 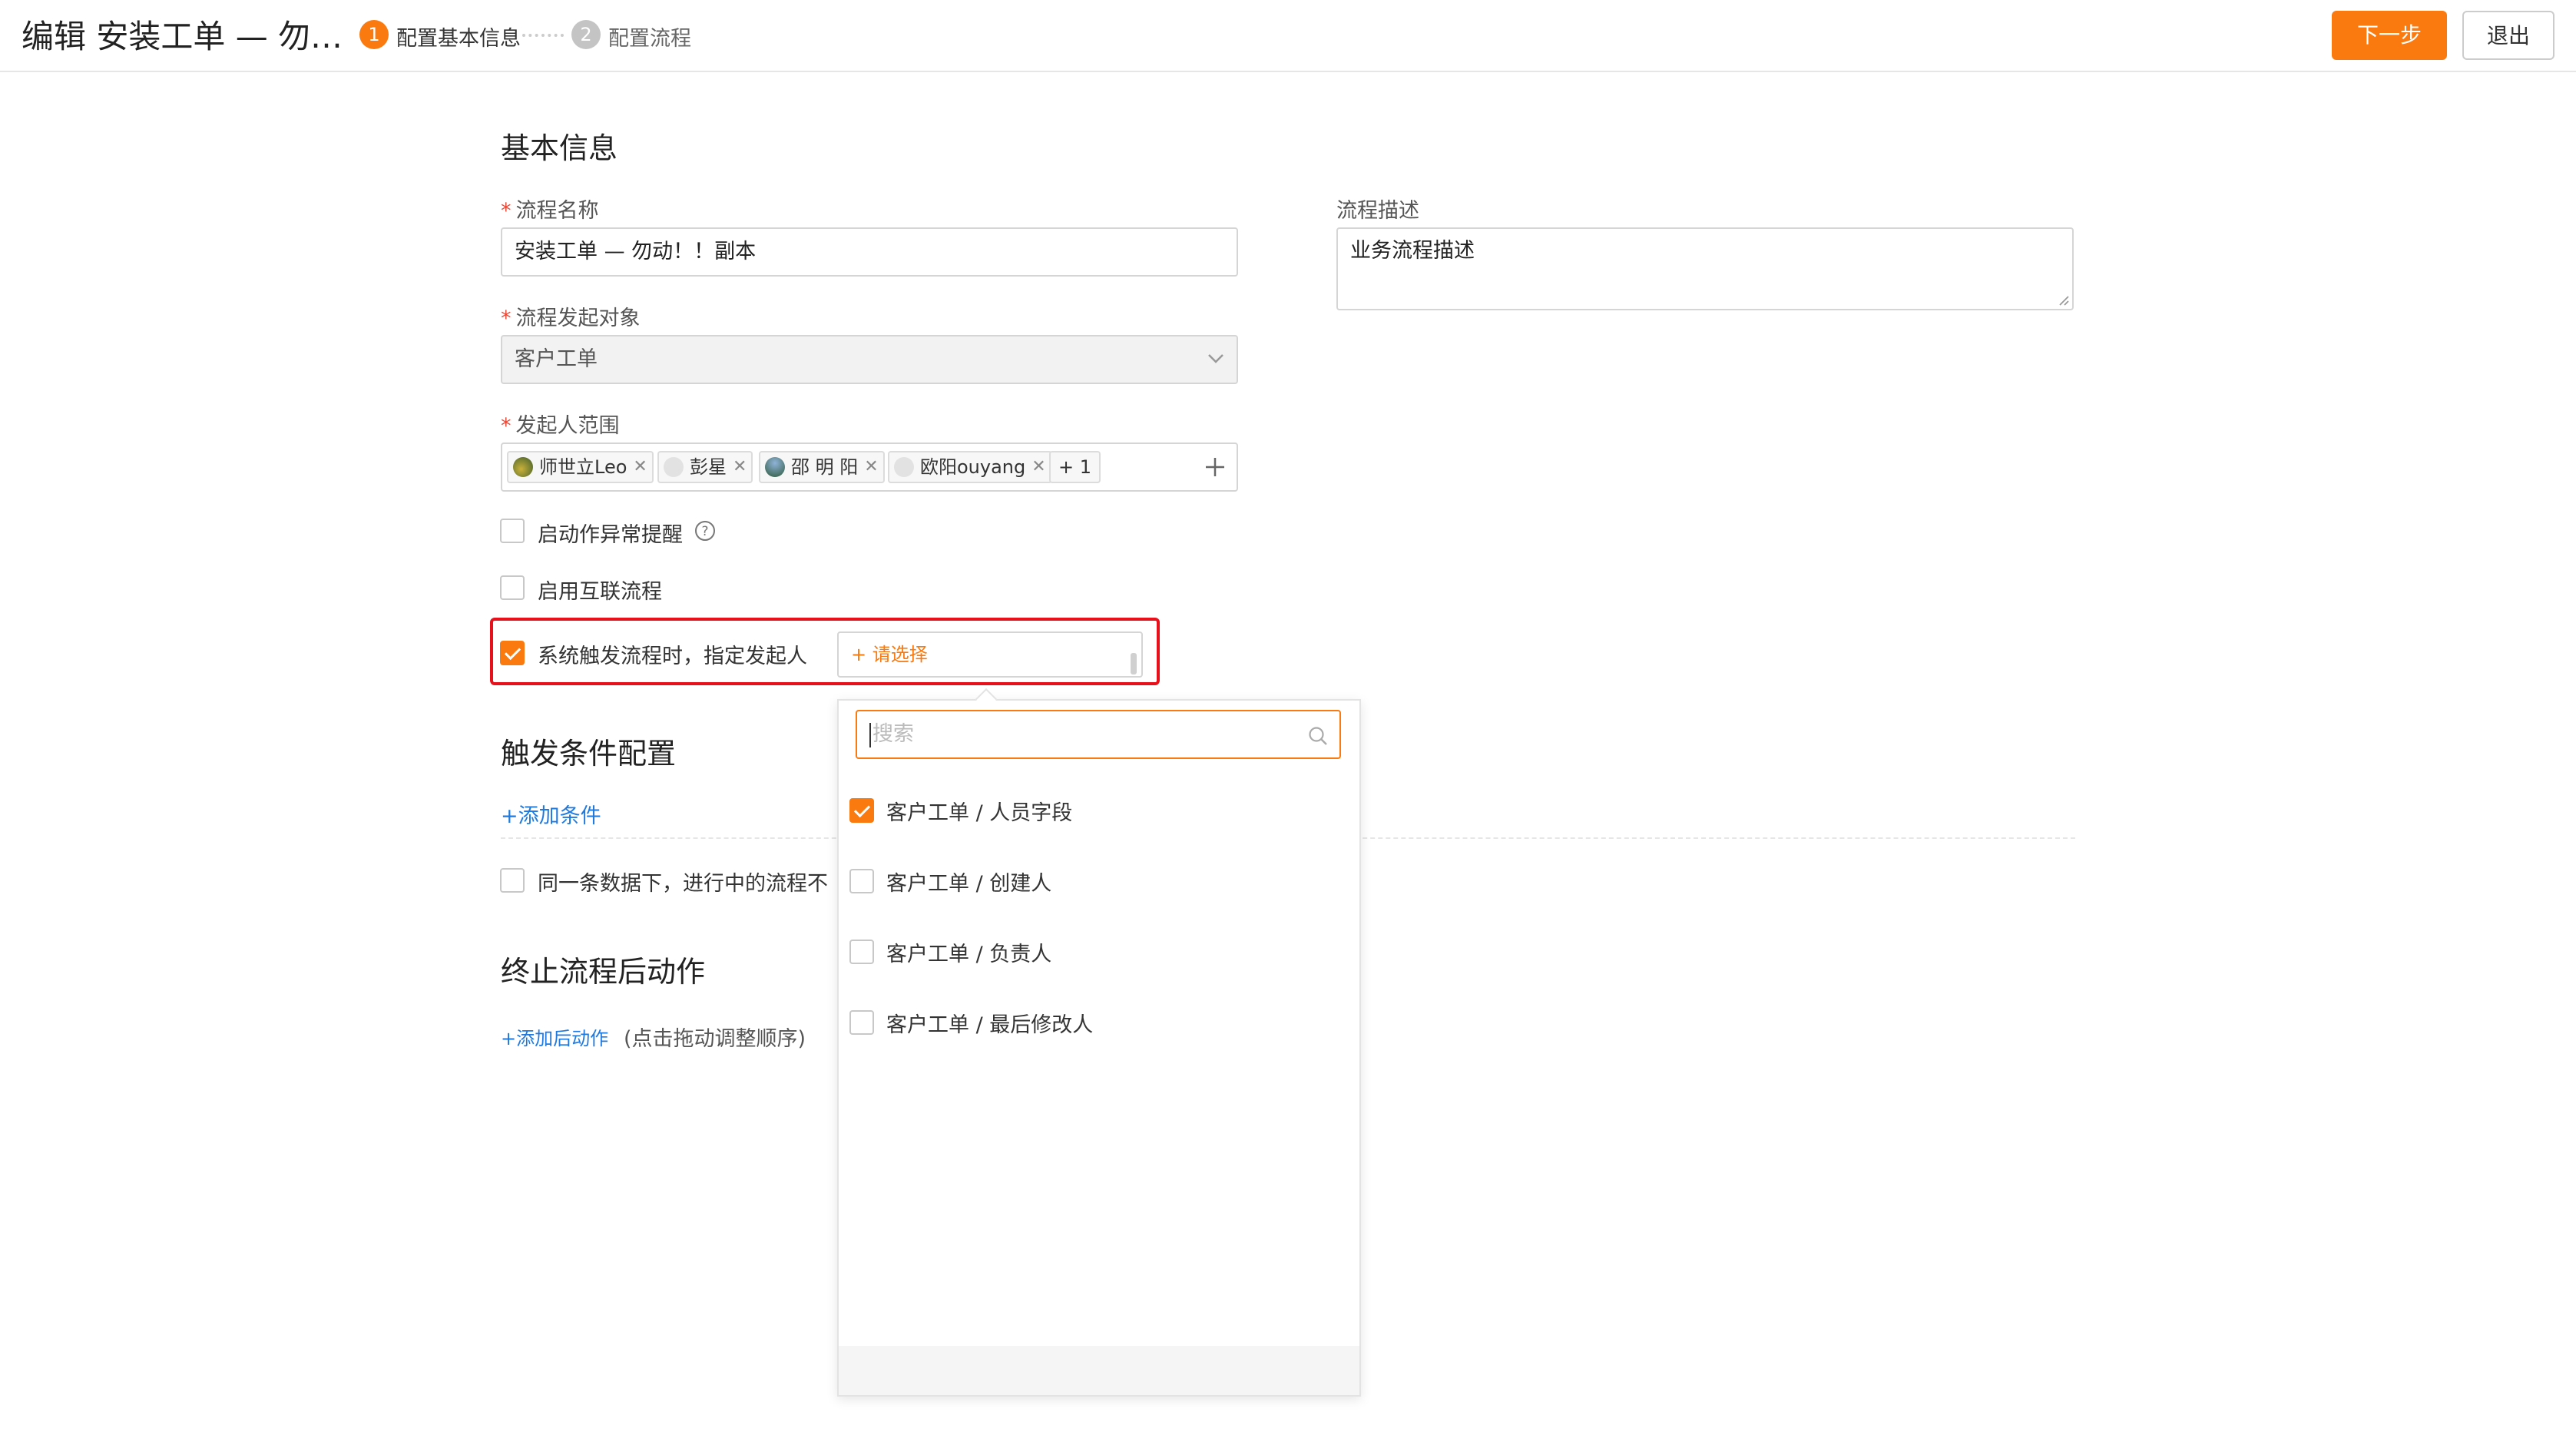 I want to click on alert-option-label: 启动作异常提醒, so click(x=610, y=535).